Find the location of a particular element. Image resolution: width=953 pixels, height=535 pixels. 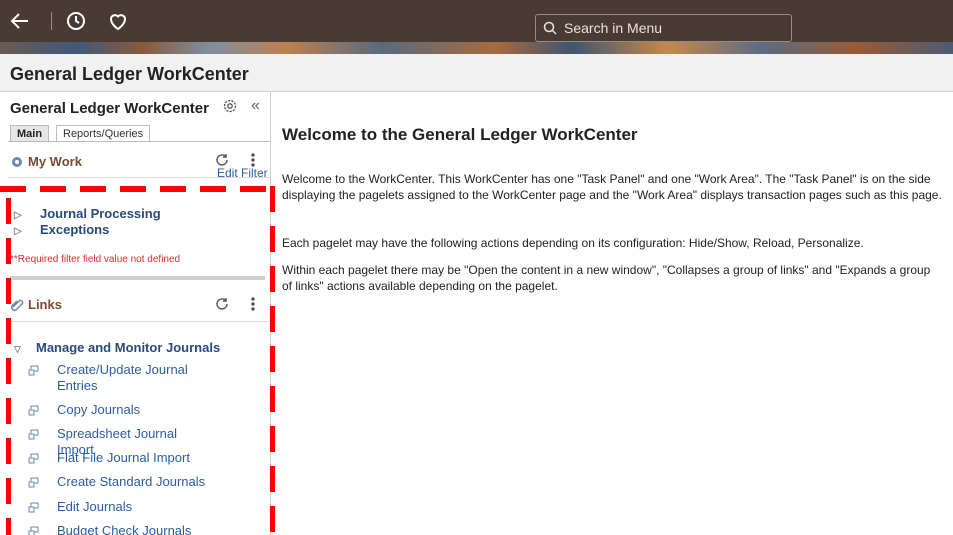

link-label: Copy Journals is located at coordinates (99, 409).